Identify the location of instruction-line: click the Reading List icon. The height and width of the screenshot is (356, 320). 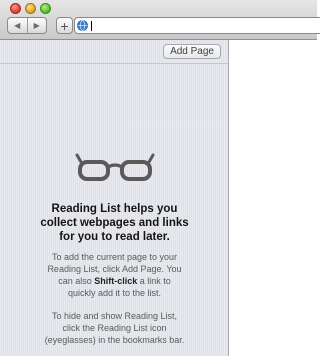
(114, 328).